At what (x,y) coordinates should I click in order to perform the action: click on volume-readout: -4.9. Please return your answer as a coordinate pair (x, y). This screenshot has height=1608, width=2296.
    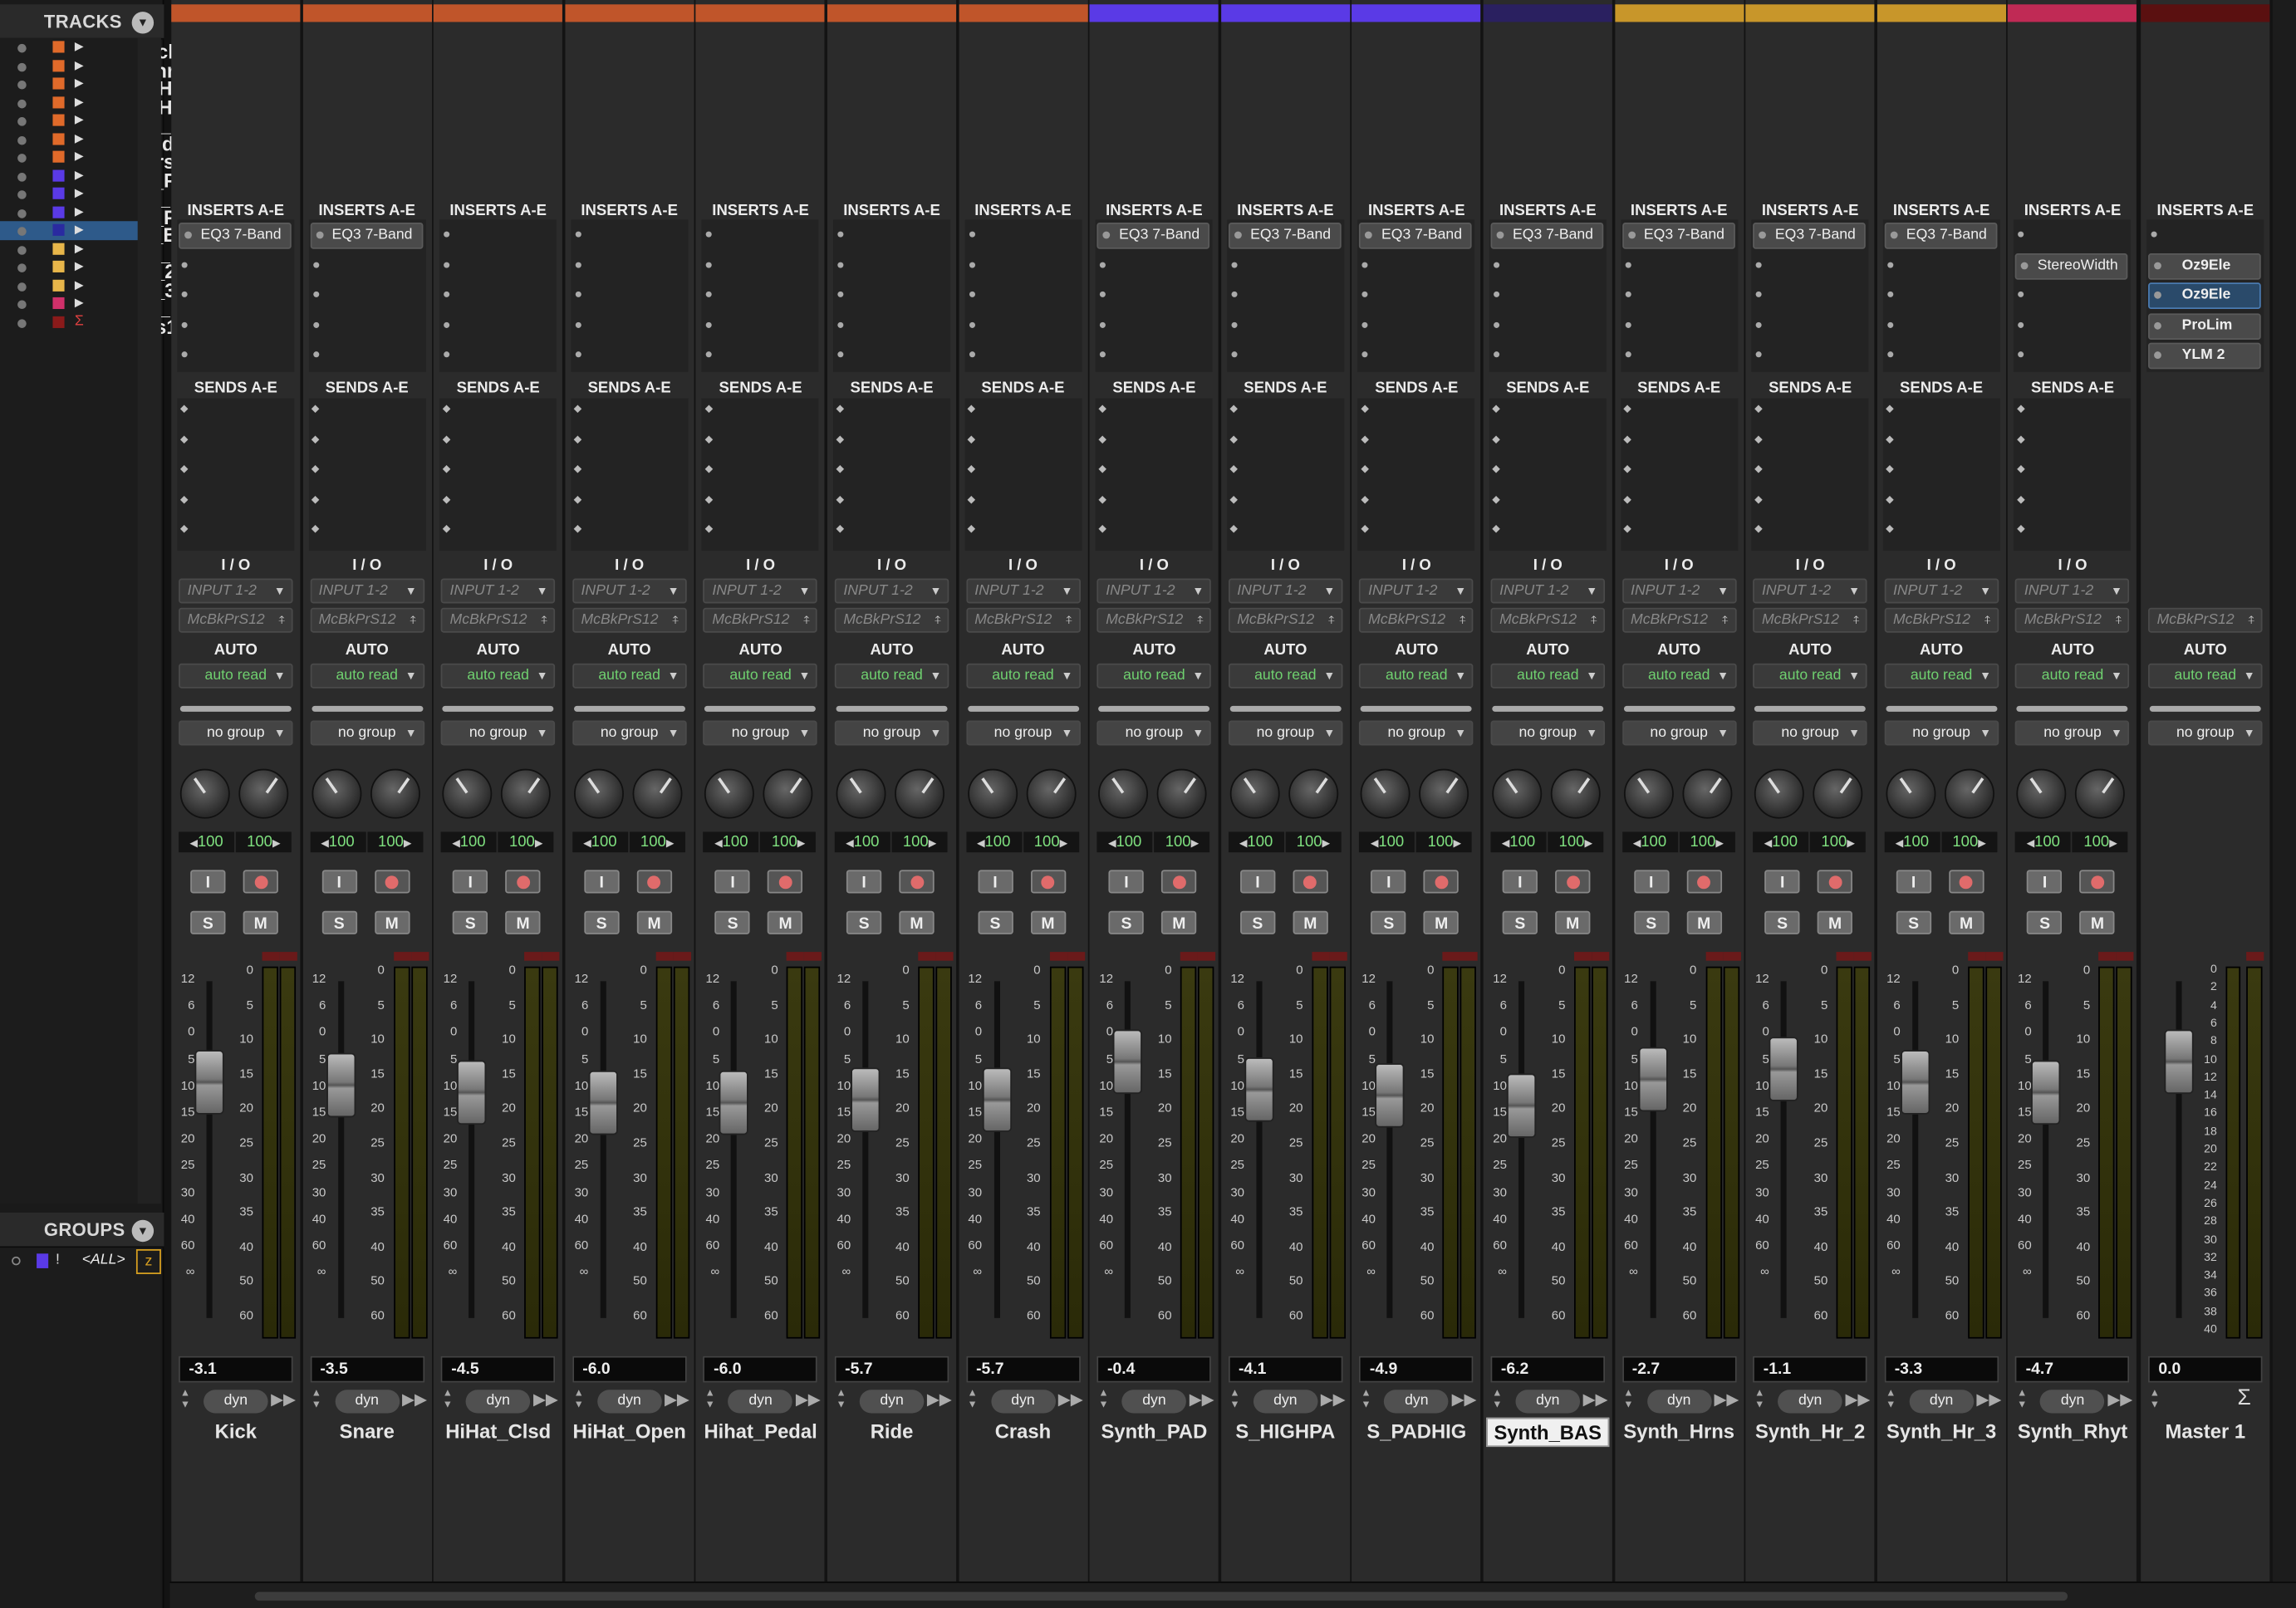
    Looking at the image, I should click on (1416, 1370).